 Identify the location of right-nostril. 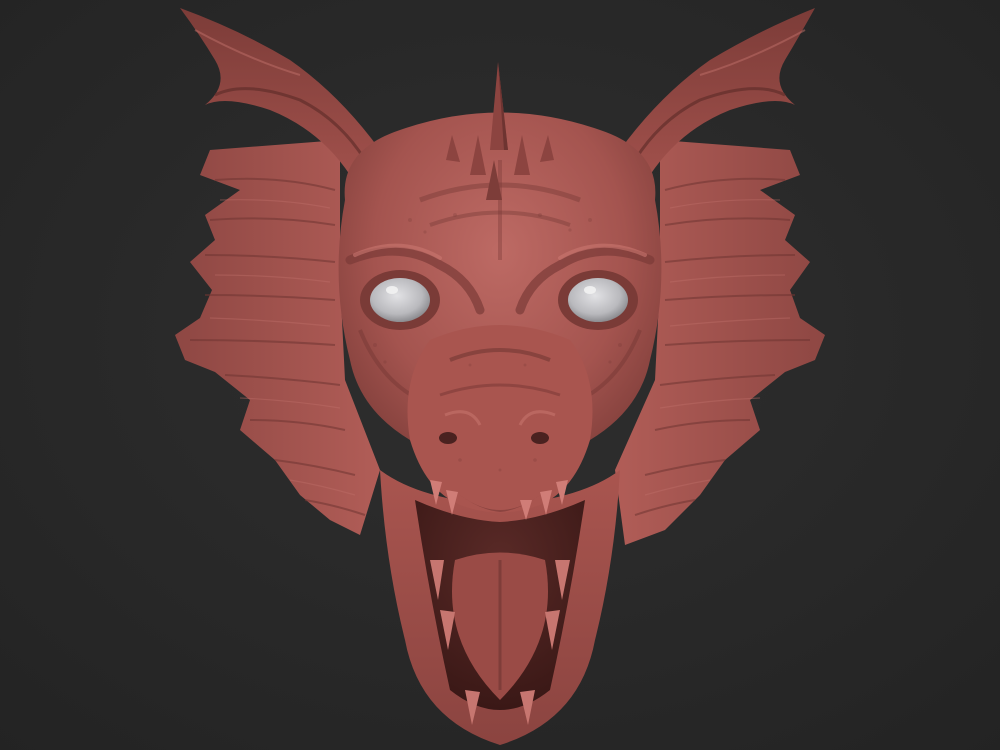
(540, 438).